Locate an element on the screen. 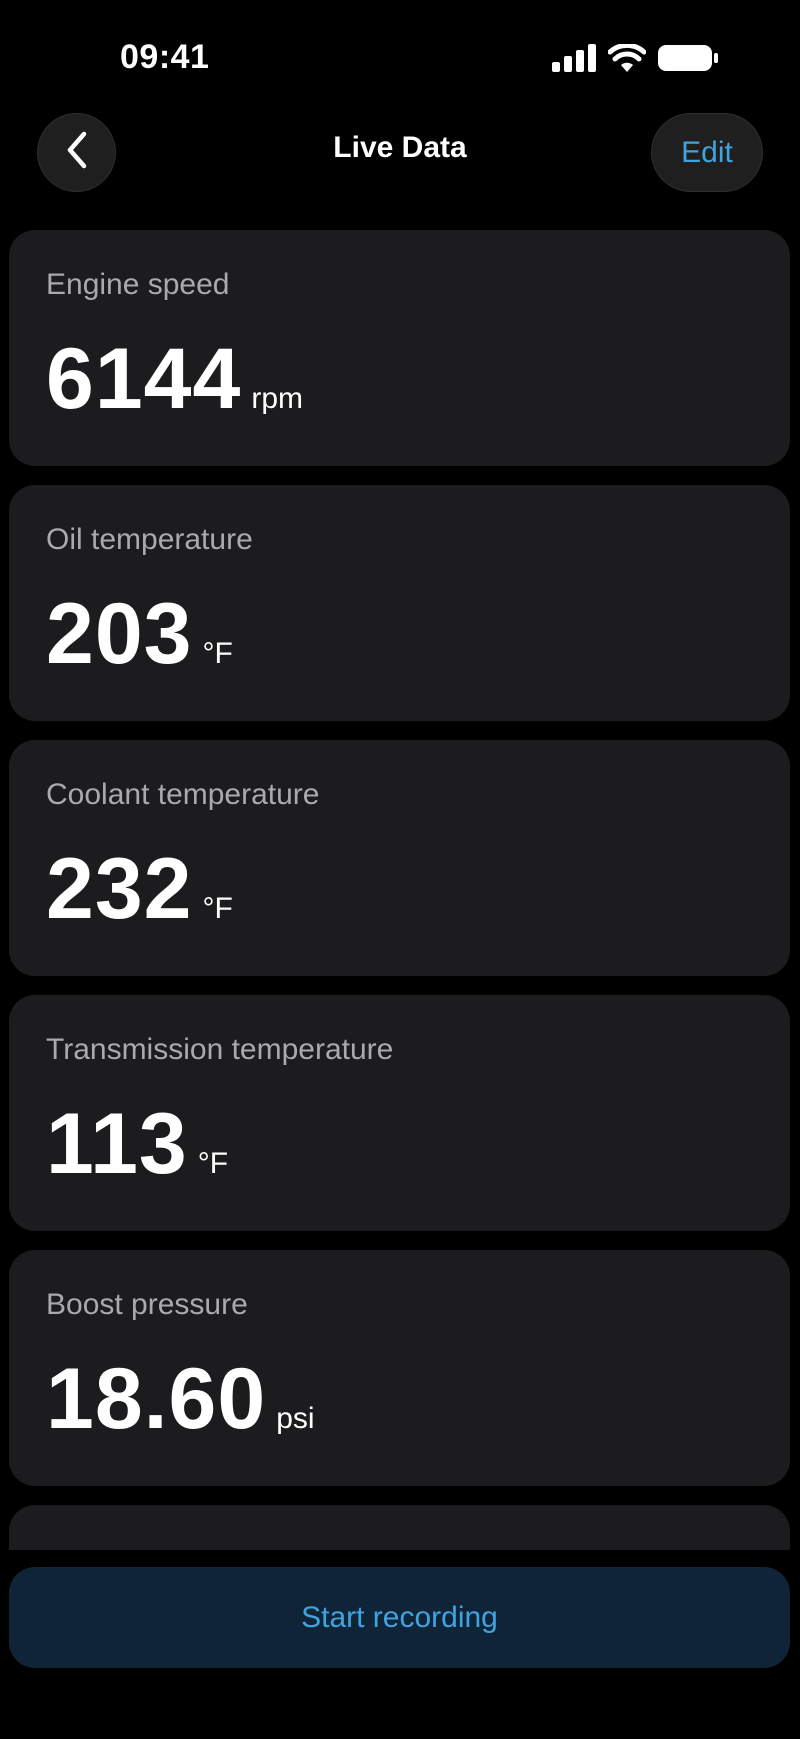  status-icons is located at coordinates (635, 59).